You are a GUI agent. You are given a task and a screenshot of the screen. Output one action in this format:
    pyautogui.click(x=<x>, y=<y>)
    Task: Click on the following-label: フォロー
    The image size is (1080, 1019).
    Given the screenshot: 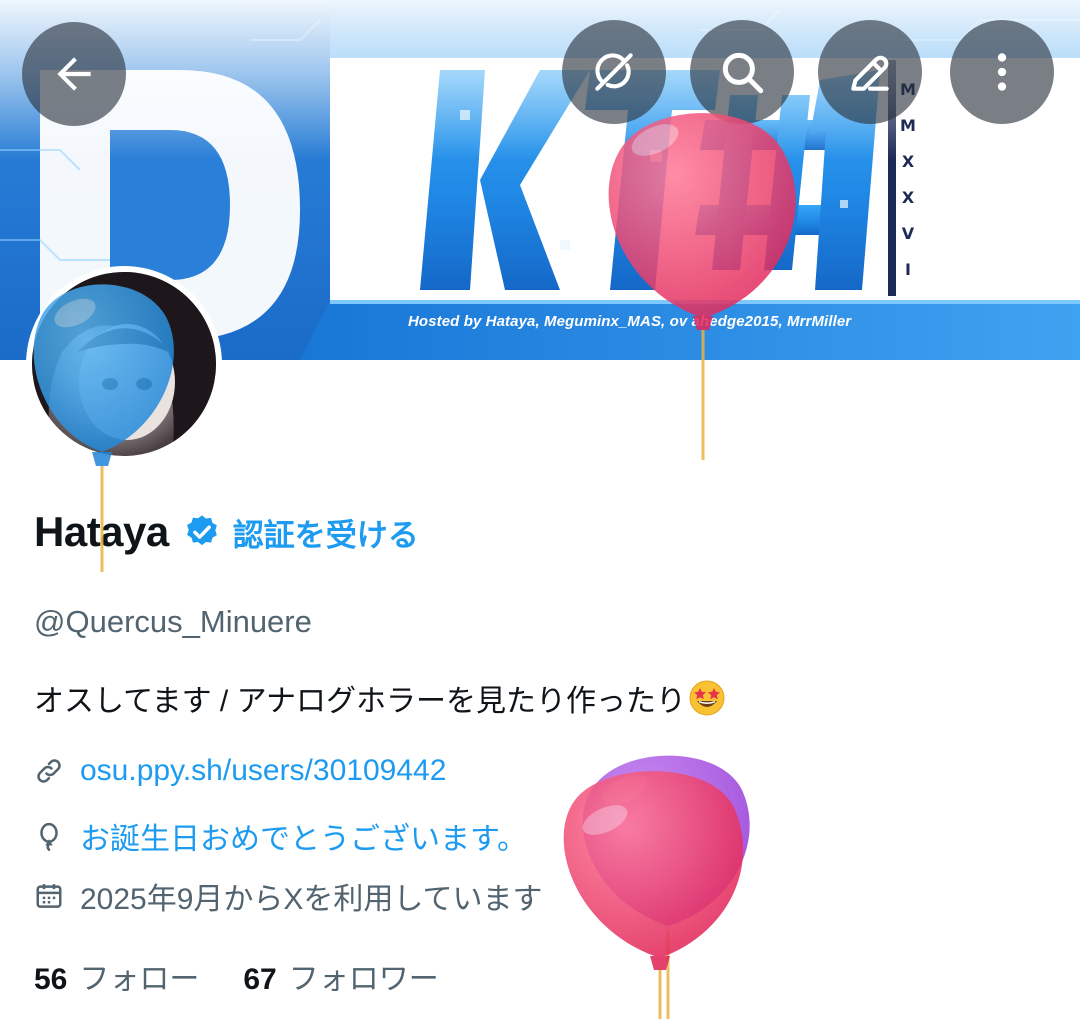 What is the action you would take?
    pyautogui.click(x=139, y=979)
    